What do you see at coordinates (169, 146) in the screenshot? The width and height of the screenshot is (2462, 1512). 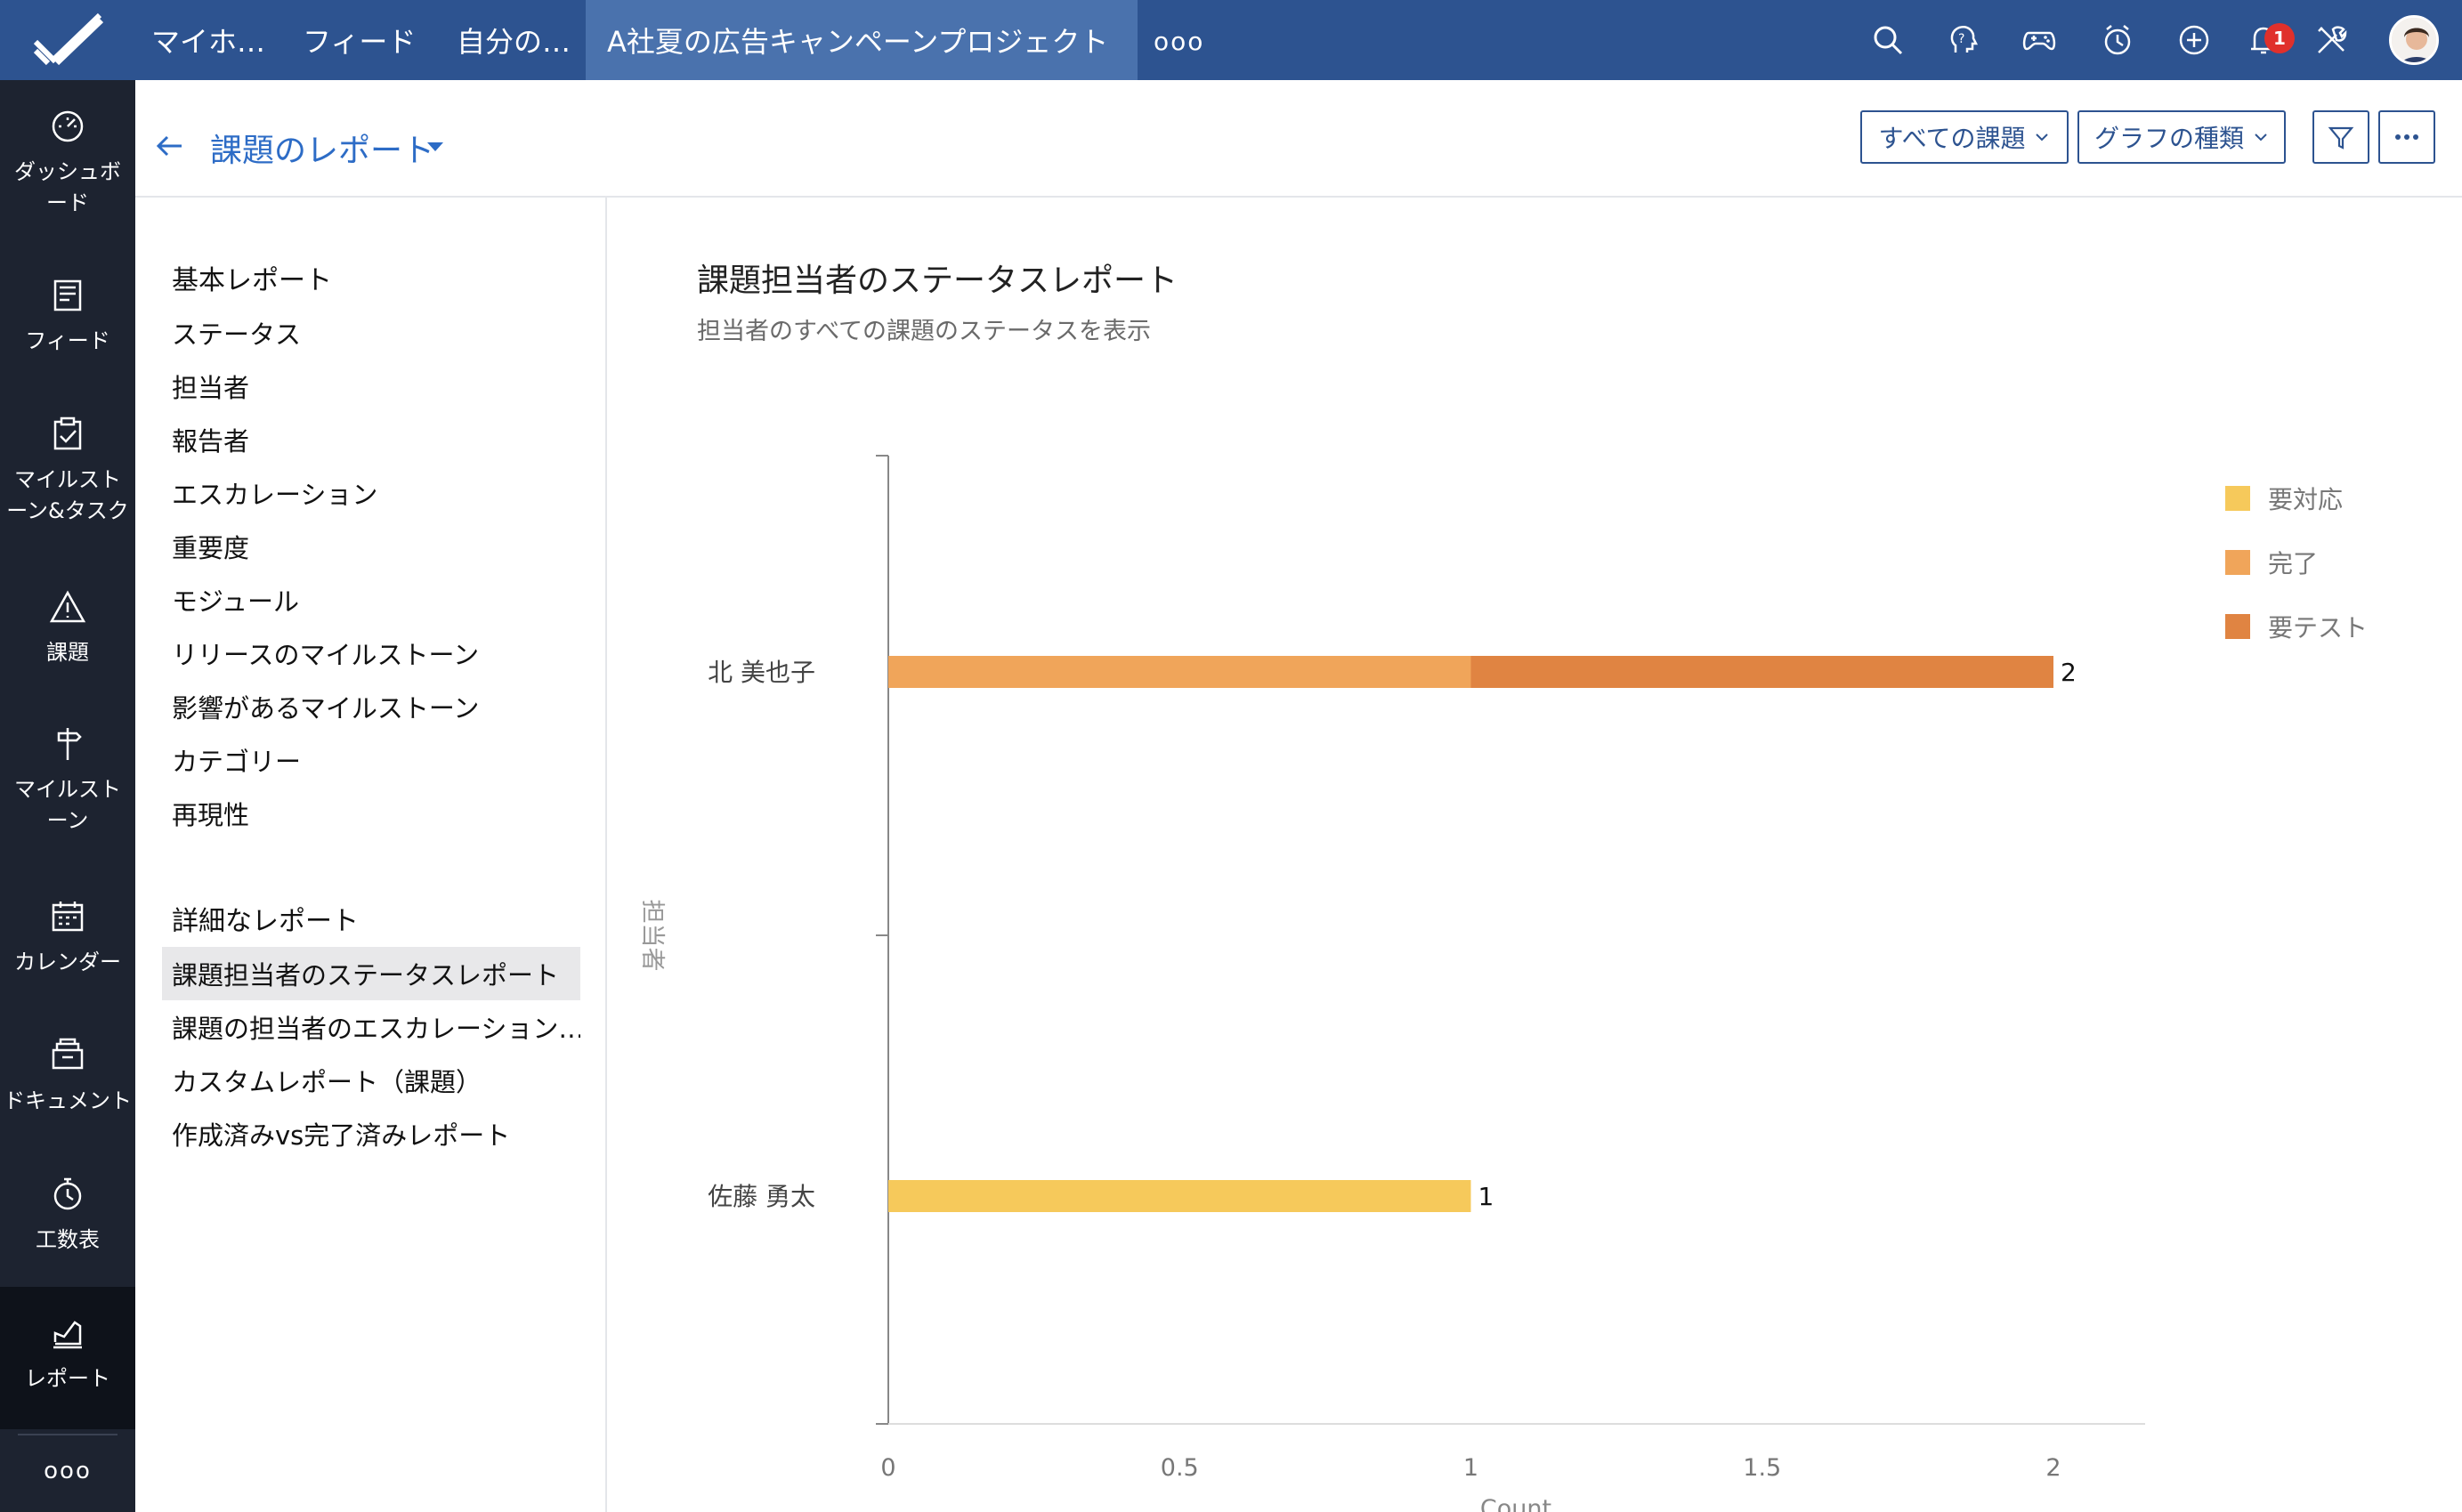 I see `back-arrow-icon` at bounding box center [169, 146].